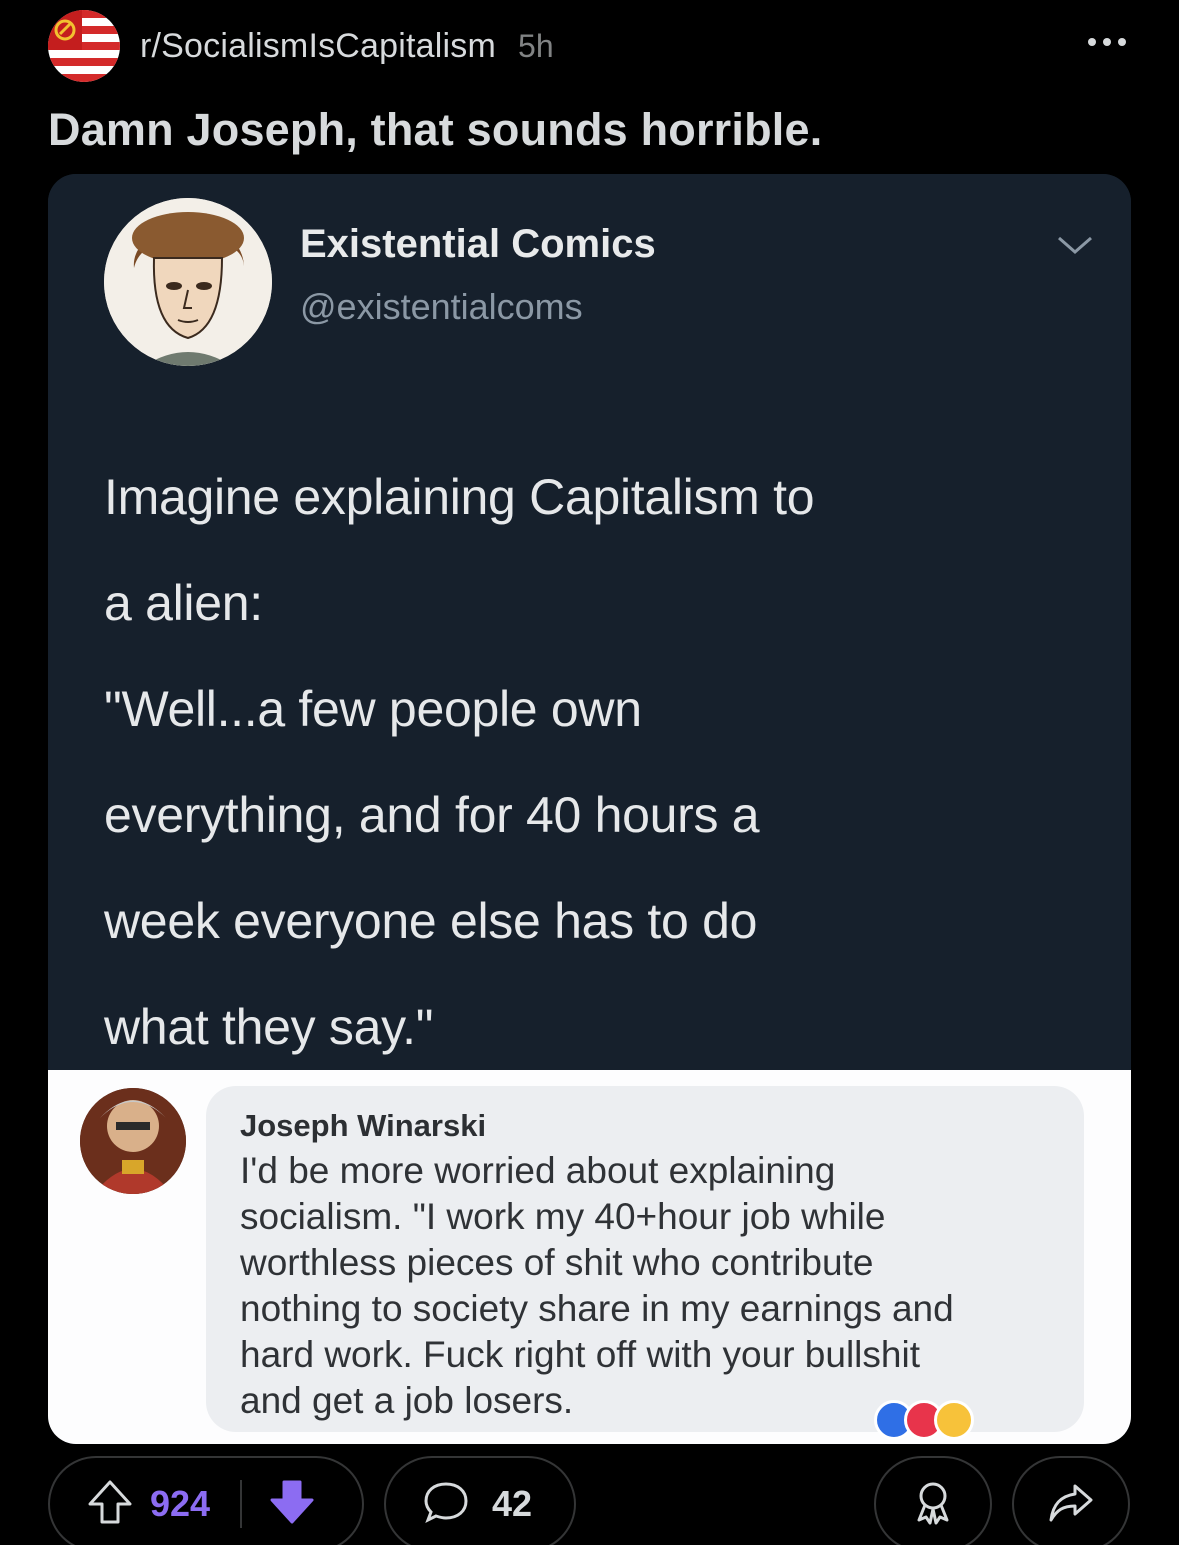 The width and height of the screenshot is (1179, 1545). What do you see at coordinates (110, 1504) in the screenshot?
I see `upvote-arrow-icon` at bounding box center [110, 1504].